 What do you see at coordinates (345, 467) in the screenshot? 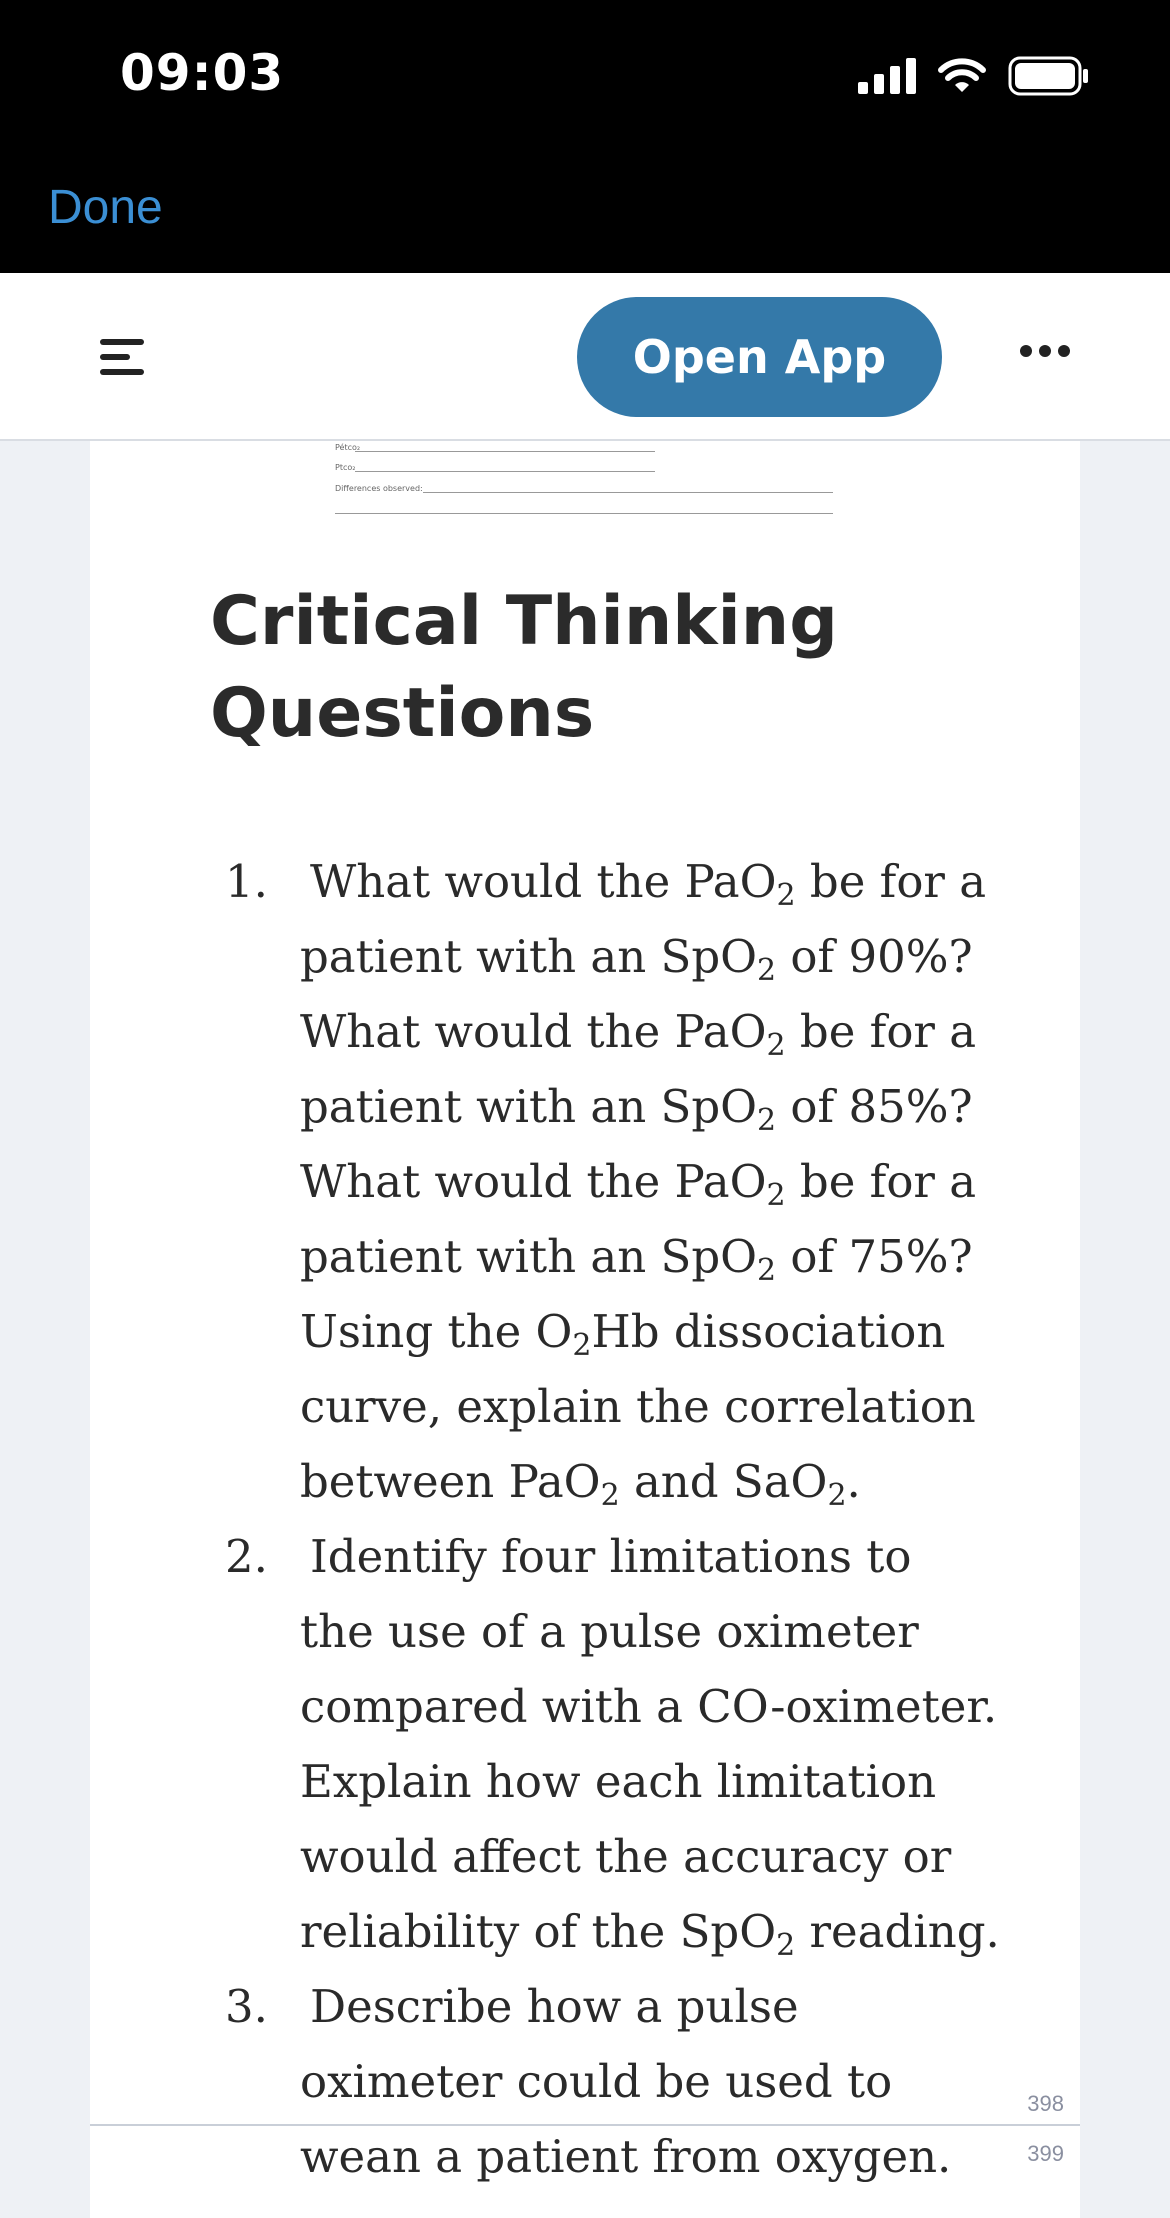
I see `form-row-label: Ptco₂` at bounding box center [345, 467].